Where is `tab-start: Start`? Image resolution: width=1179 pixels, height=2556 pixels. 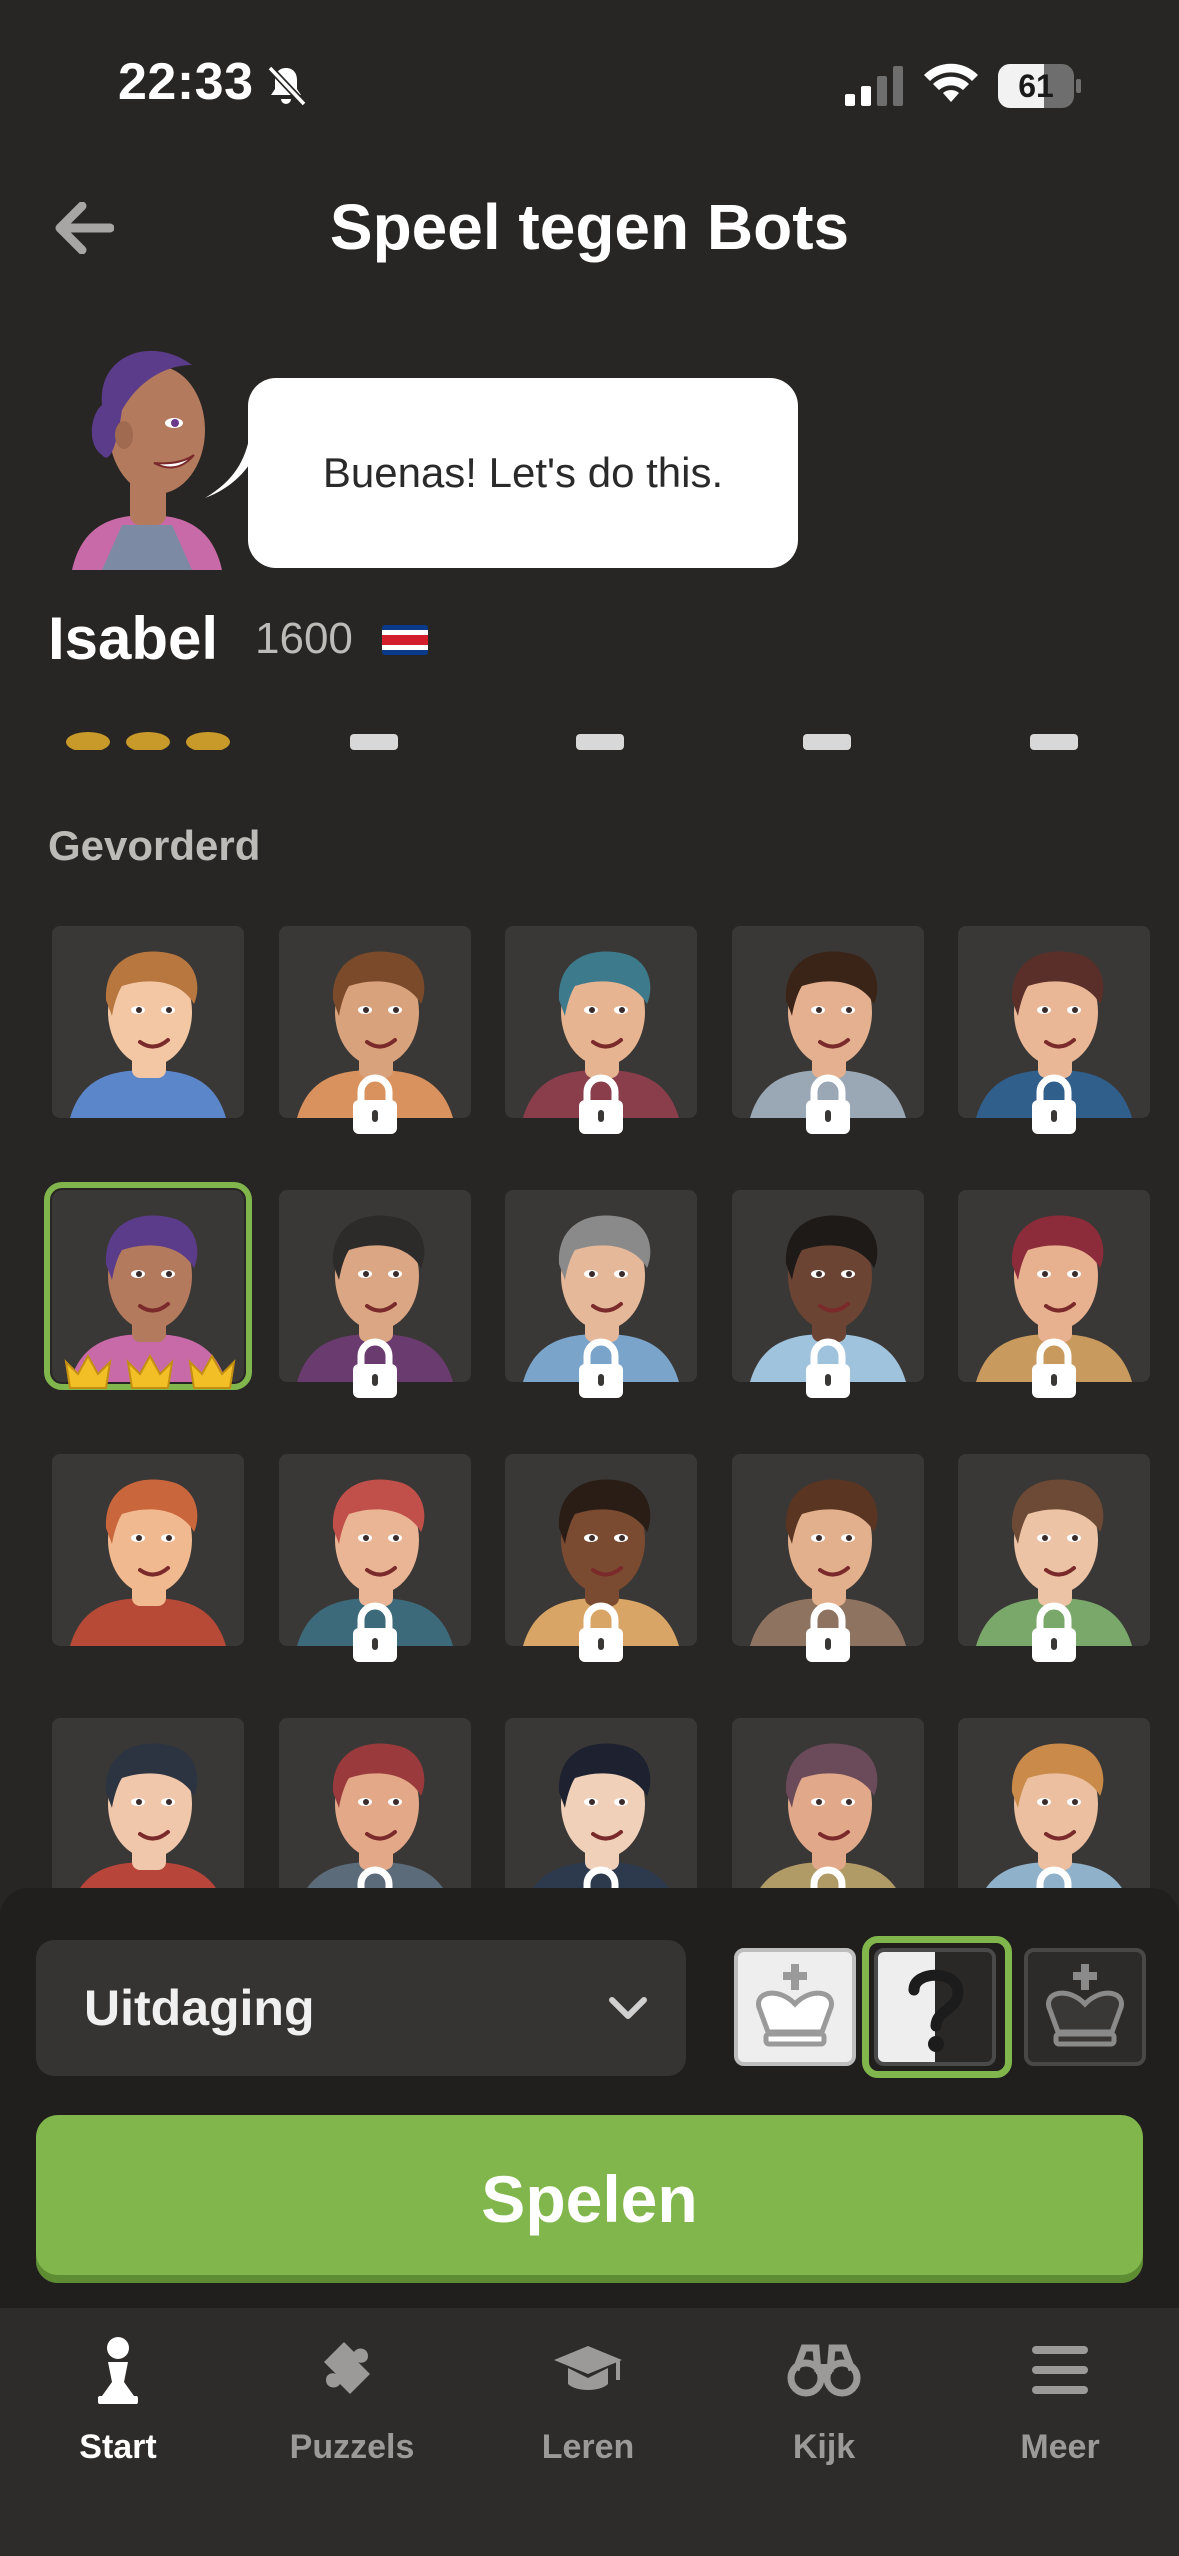
tab-start: Start is located at coordinates (118, 2403).